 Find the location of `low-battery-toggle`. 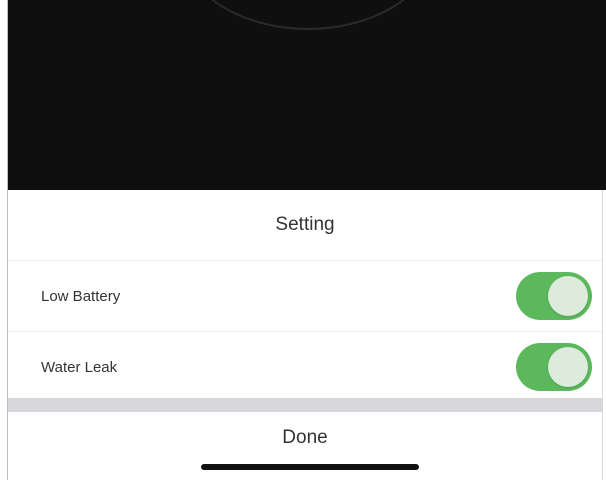

low-battery-toggle is located at coordinates (554, 296).